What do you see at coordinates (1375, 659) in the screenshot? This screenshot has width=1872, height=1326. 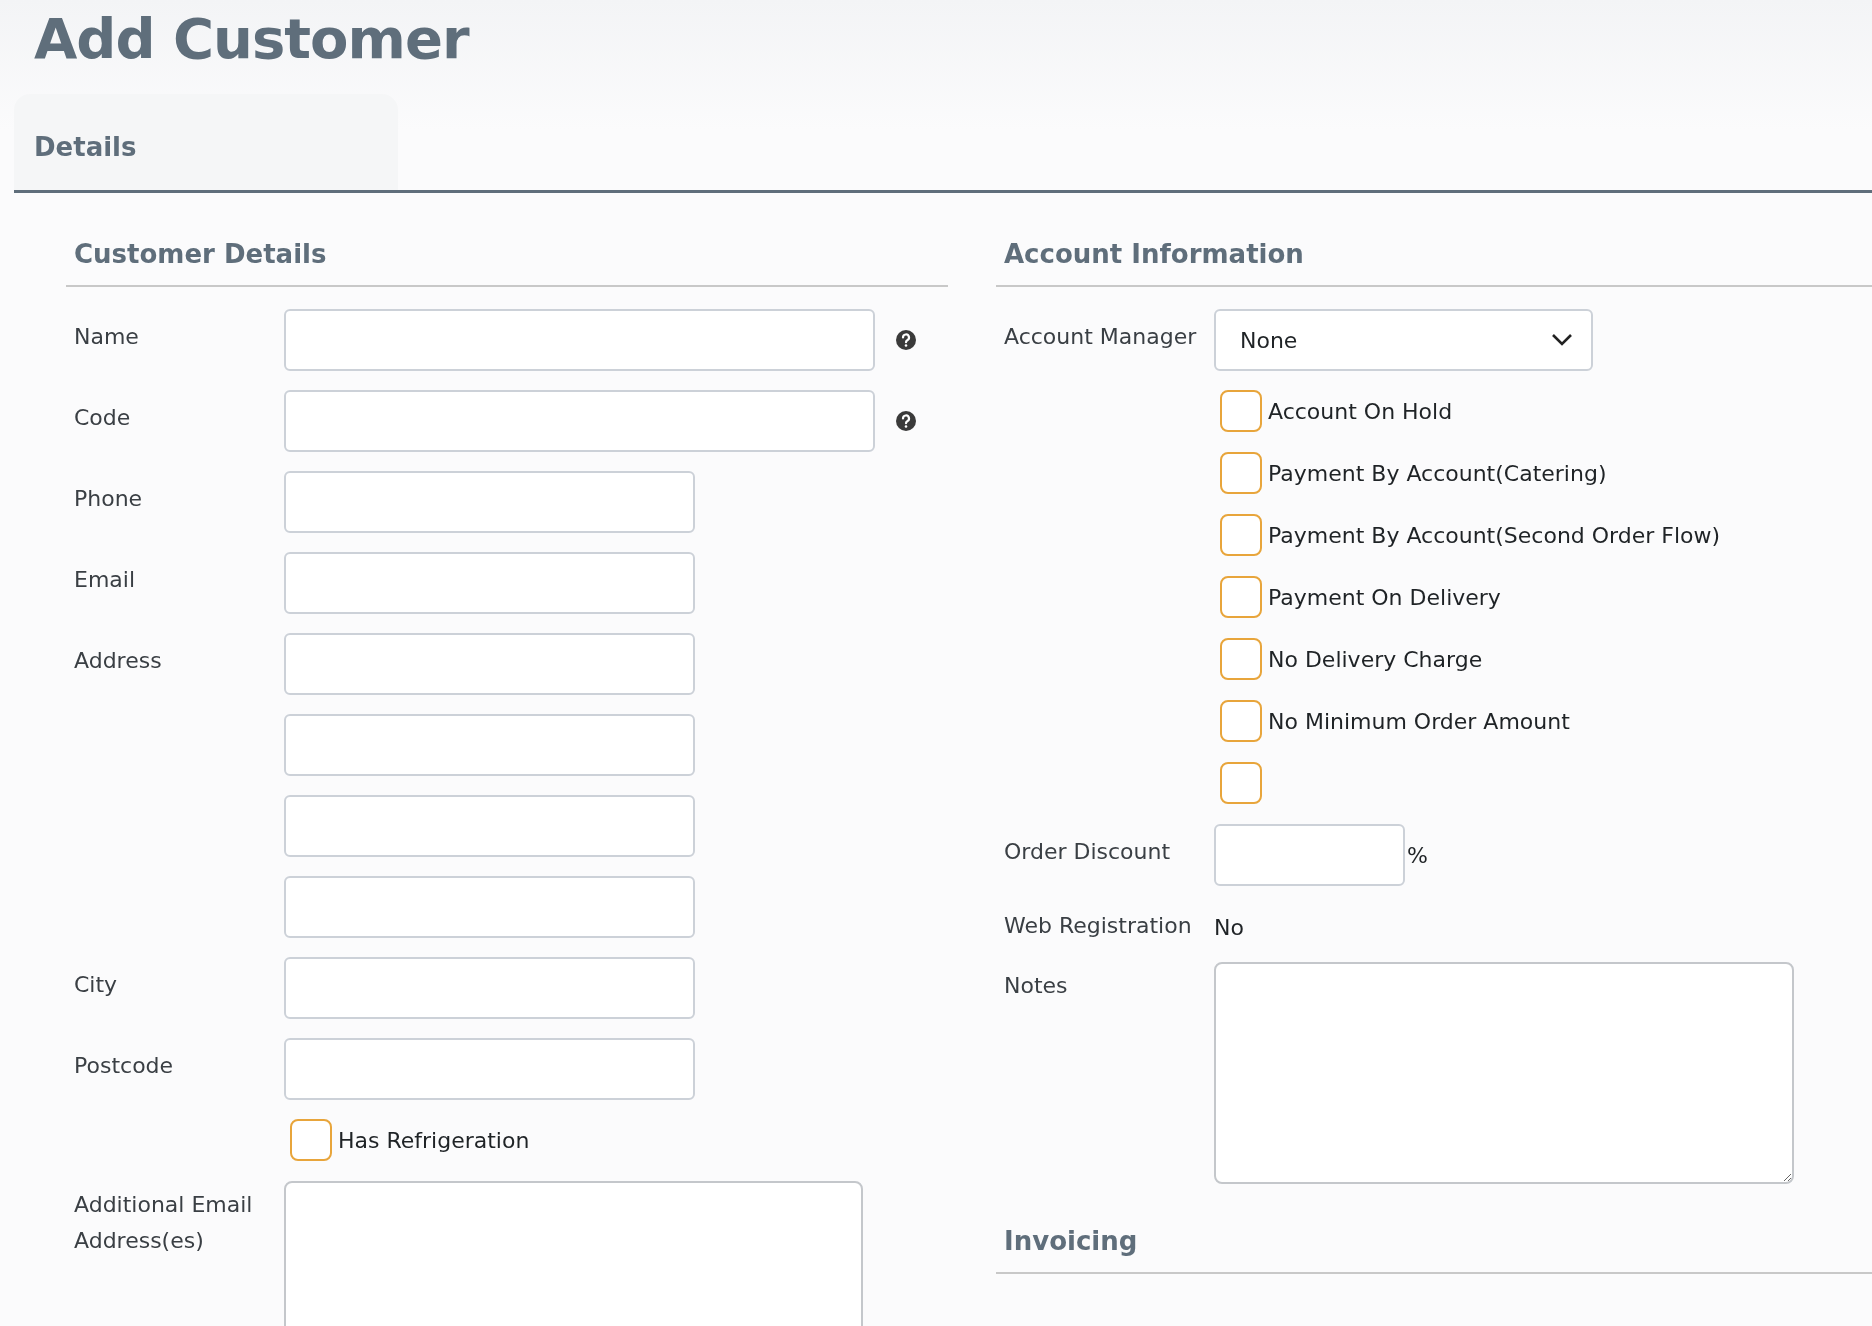 I see `checkbox-label: No Delivery Charge` at bounding box center [1375, 659].